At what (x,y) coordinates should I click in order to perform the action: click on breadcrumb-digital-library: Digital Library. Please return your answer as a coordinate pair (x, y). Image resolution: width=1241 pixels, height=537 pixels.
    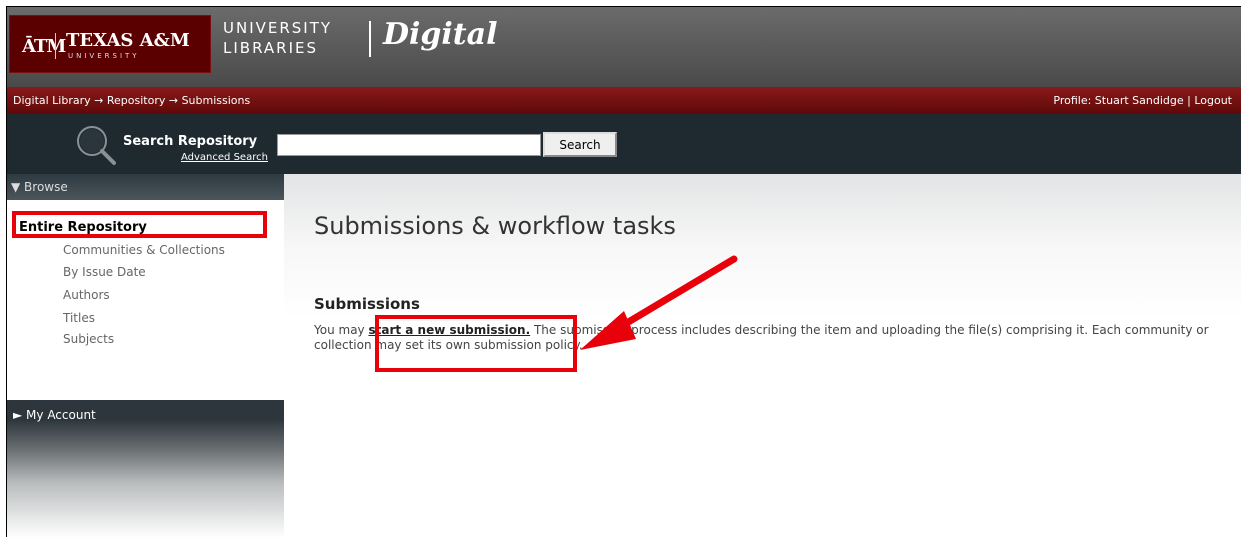
    Looking at the image, I should click on (52, 100).